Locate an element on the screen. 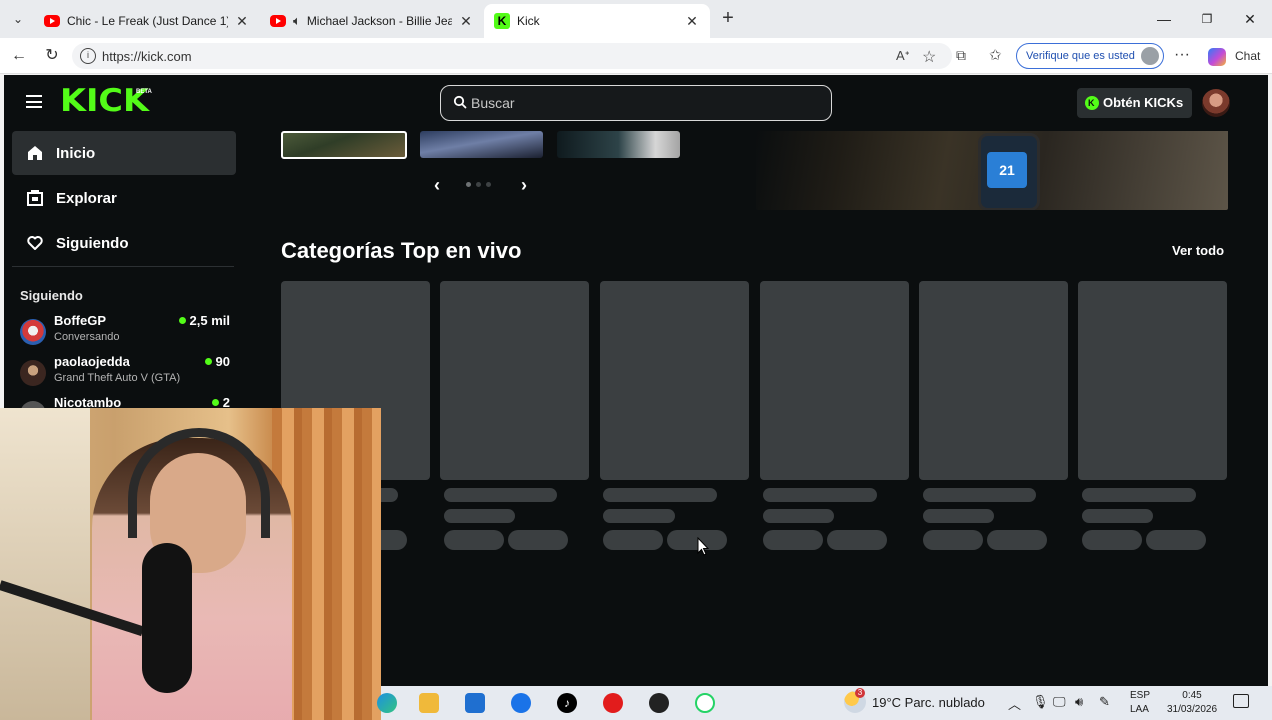 This screenshot has width=1272, height=720. restore-icon: ❐ is located at coordinates (1207, 19).